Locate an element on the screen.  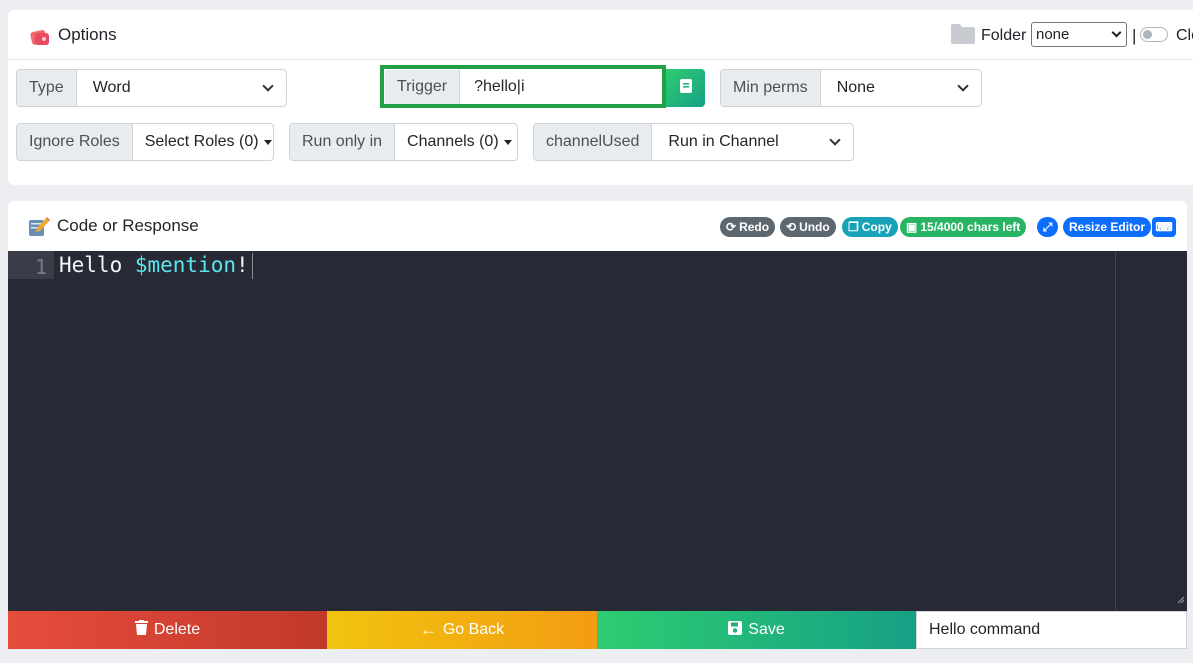
channels-value: Channels (0) is located at coordinates (453, 141).